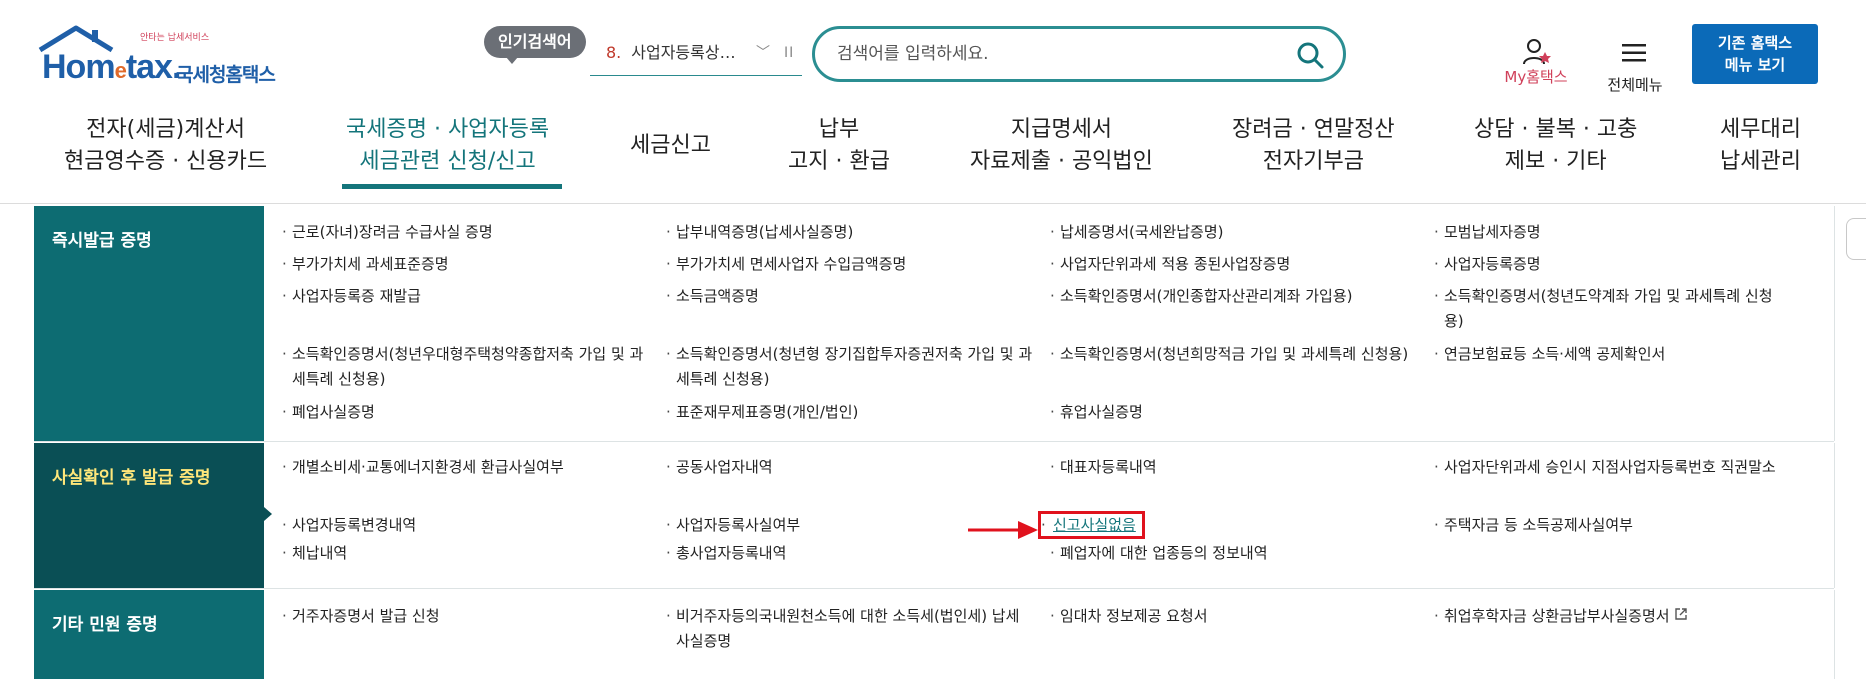 This screenshot has height=679, width=1866. Describe the element at coordinates (670, 146) in the screenshot. I see `gnb-tax-filing: 세금신고` at that location.